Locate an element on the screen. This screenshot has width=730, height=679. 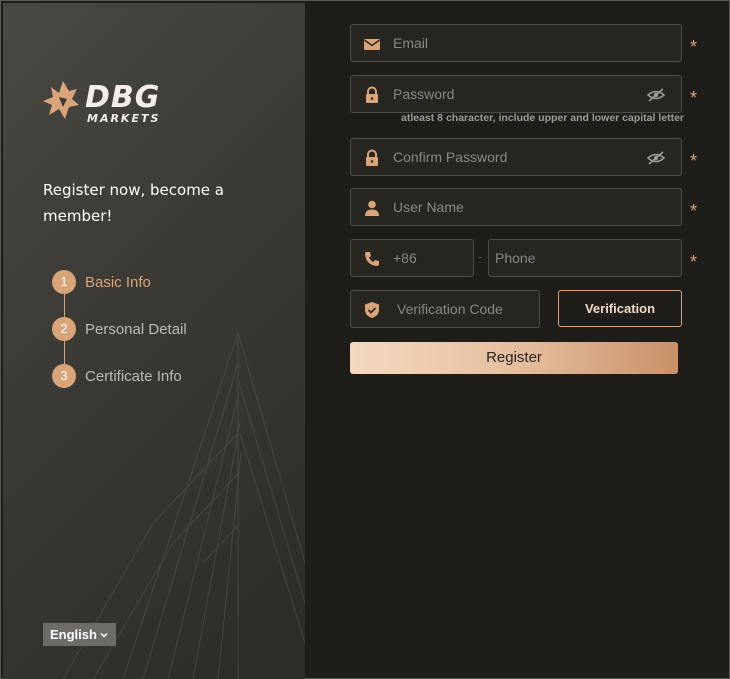
tagline: Register now, become a member! is located at coordinates (133, 203).